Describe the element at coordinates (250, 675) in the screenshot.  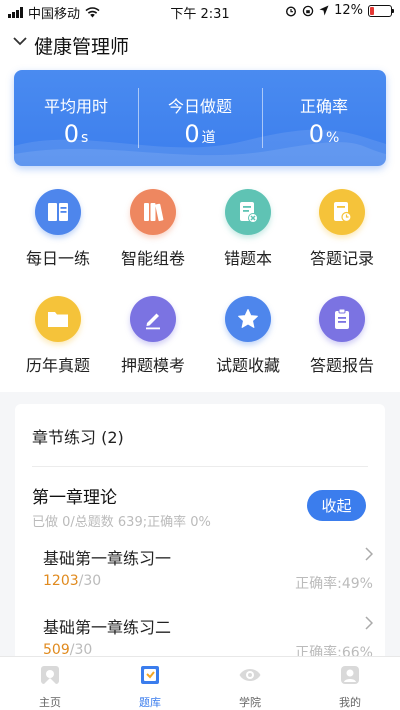
I see `eye-icon` at that location.